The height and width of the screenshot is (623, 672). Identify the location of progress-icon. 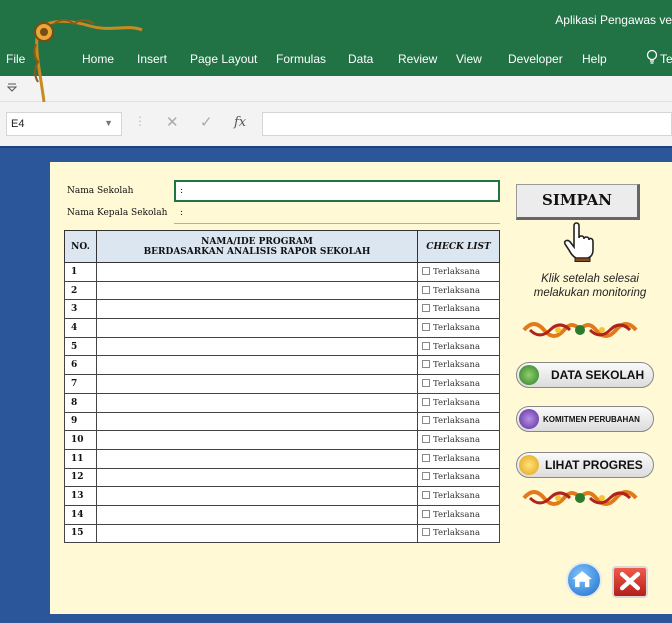
(529, 465).